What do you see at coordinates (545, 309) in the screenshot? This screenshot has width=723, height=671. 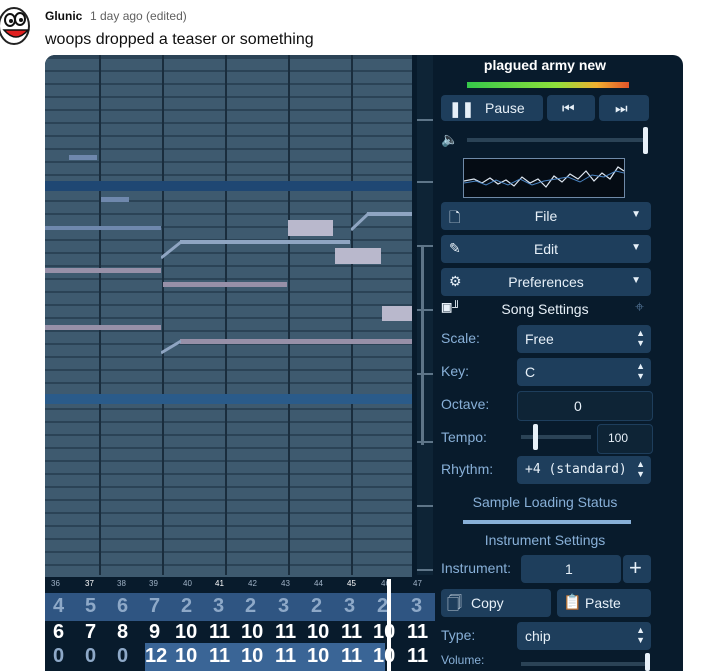 I see `song-settings-heading: Song Settings` at bounding box center [545, 309].